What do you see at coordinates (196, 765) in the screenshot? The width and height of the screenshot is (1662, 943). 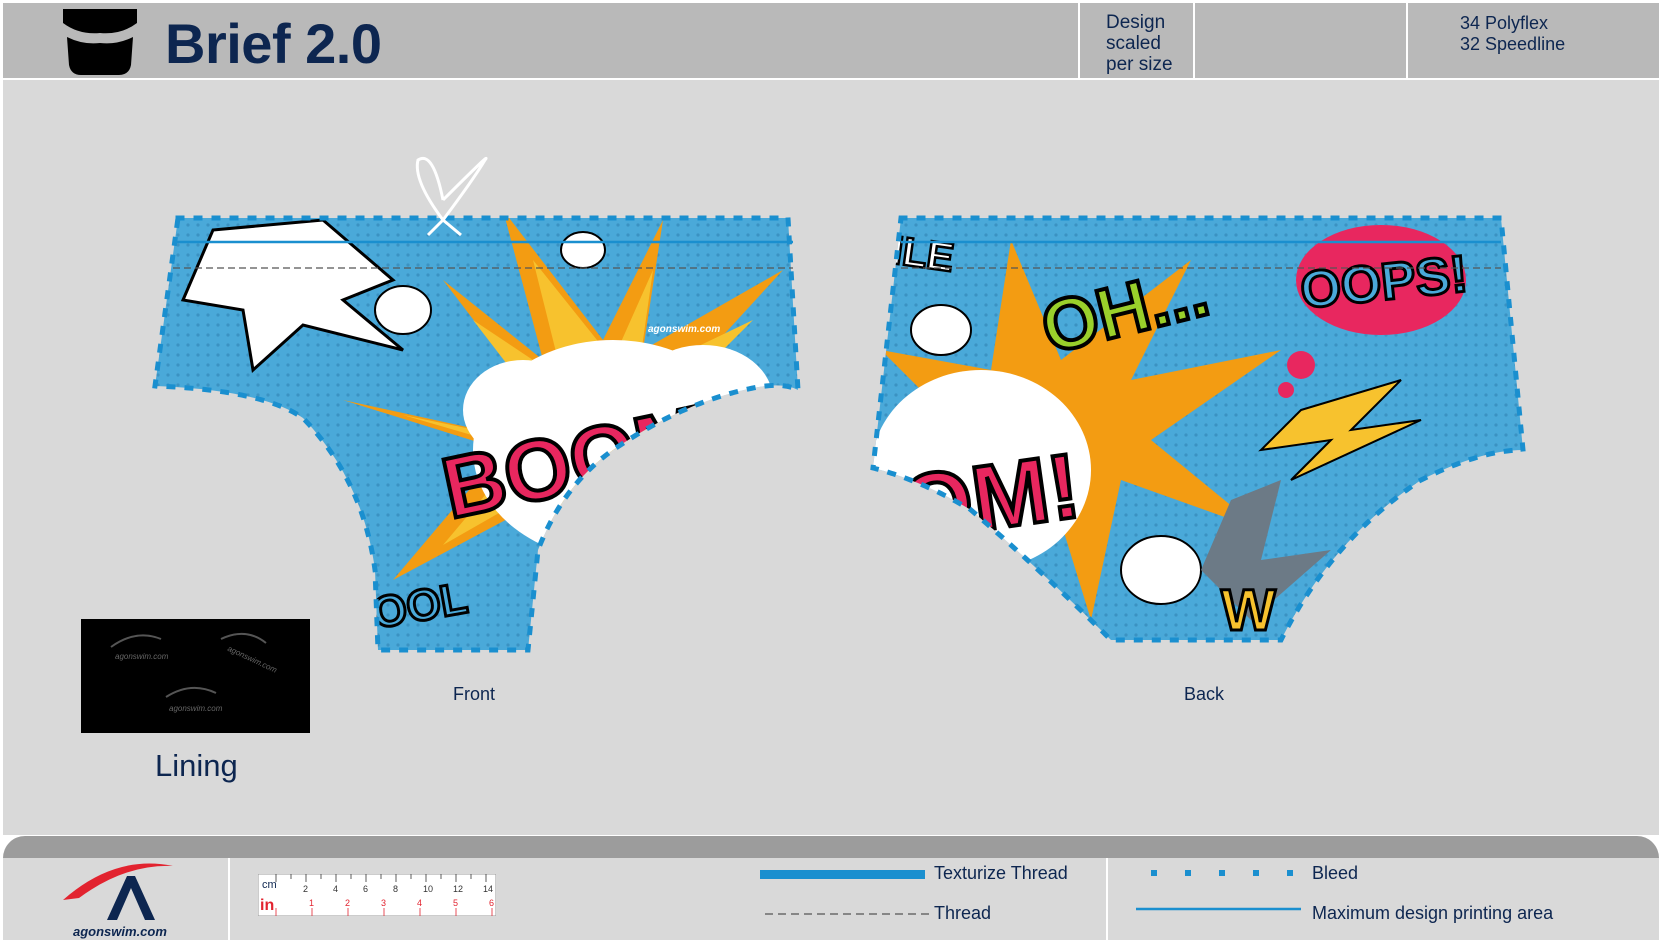 I see `lining-label: Lining` at bounding box center [196, 765].